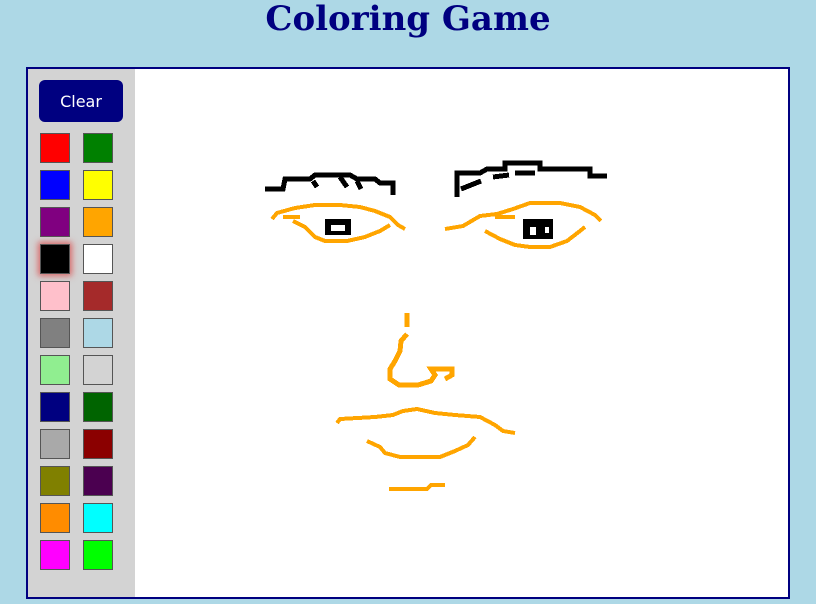 This screenshot has width=816, height=604. What do you see at coordinates (408, 19) in the screenshot?
I see `page-title: Coloring Game` at bounding box center [408, 19].